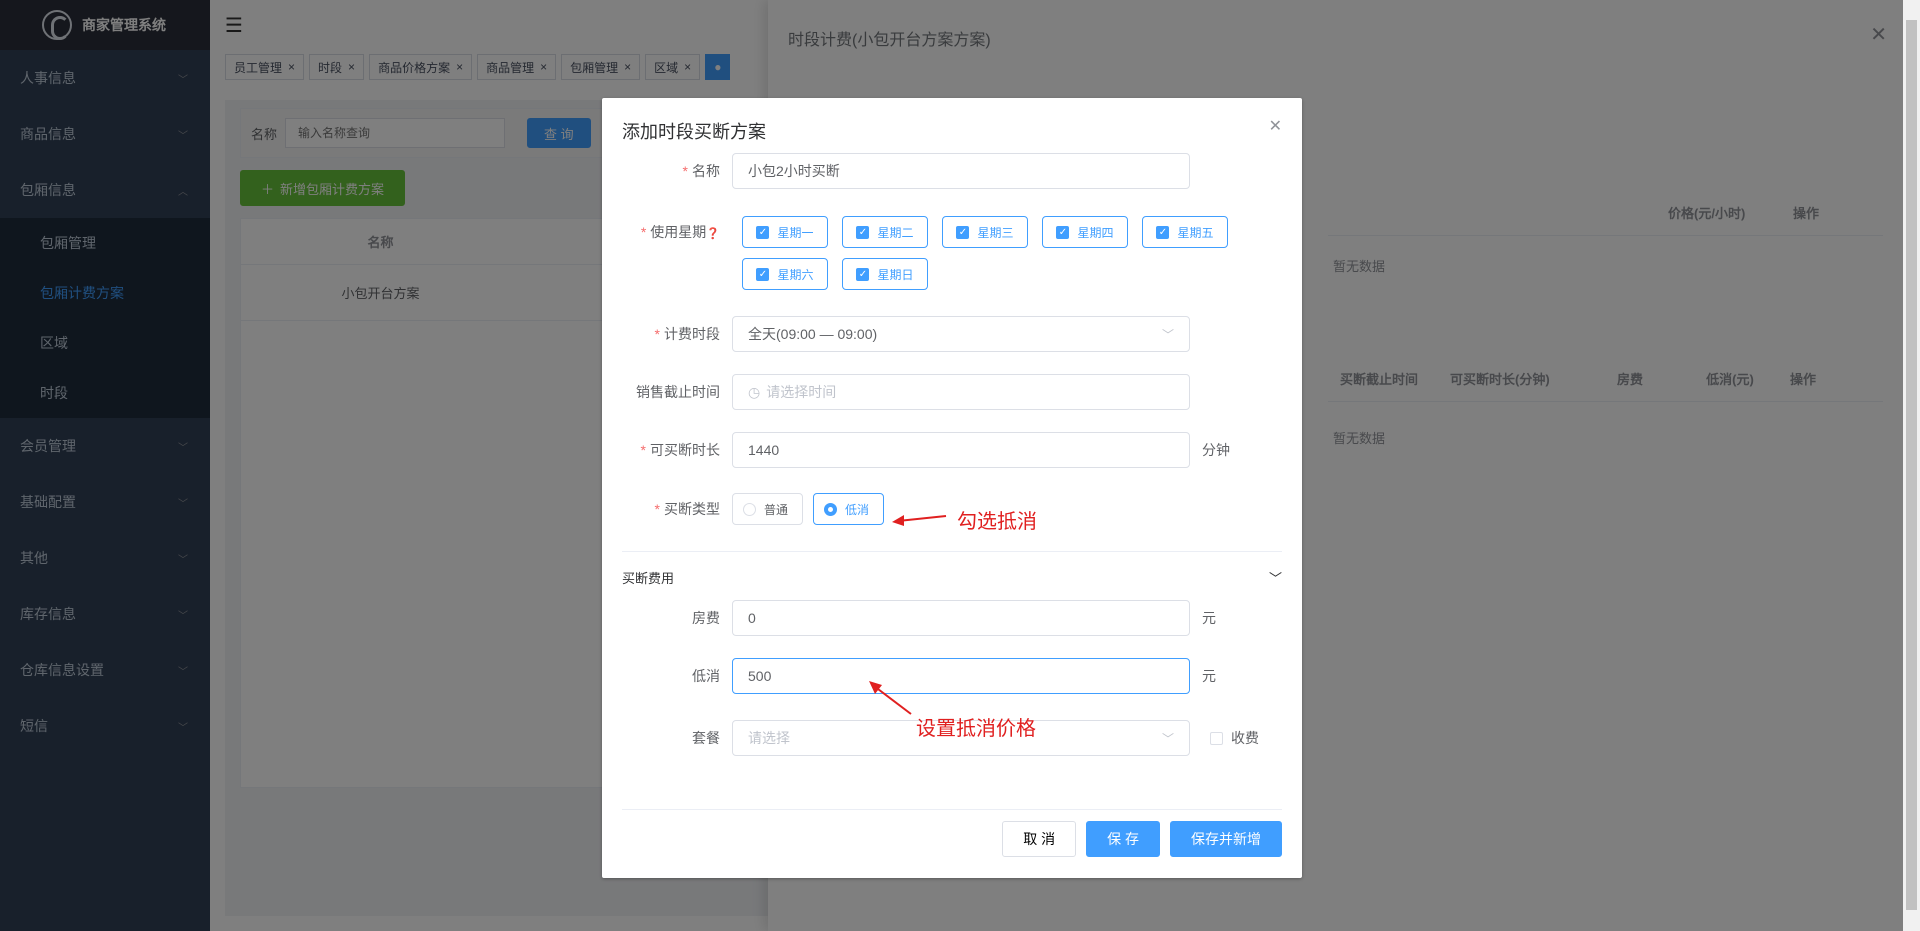 The image size is (1920, 931). Describe the element at coordinates (785, 232) in the screenshot. I see `weekday-checkbox: ✓ 星期一` at that location.